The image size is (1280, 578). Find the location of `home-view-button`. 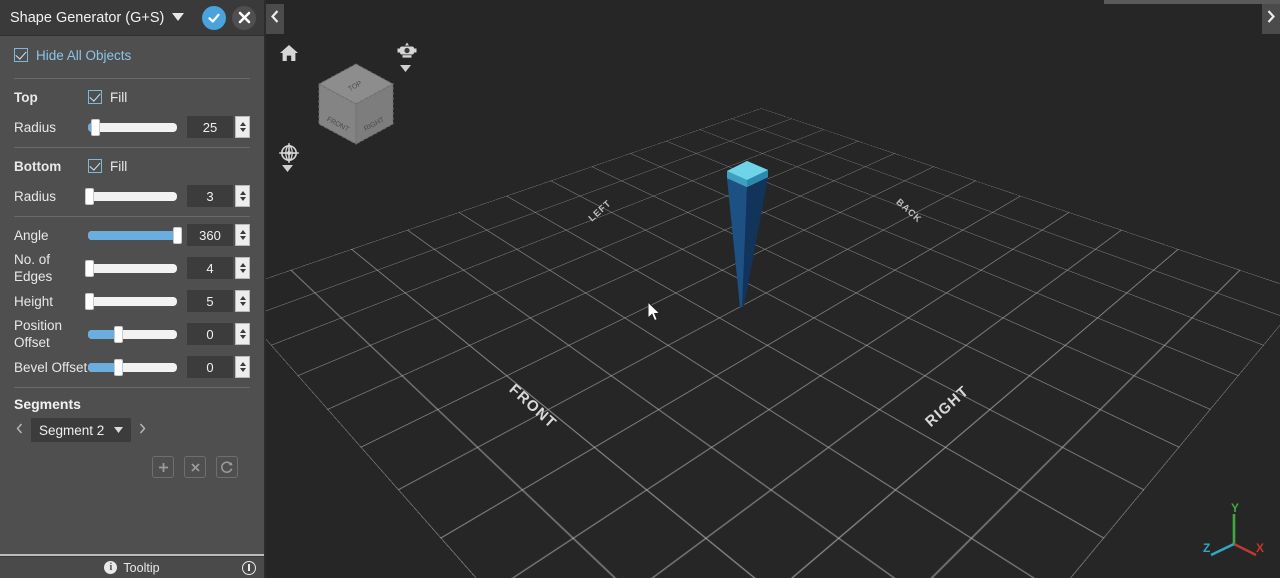

home-view-button is located at coordinates (289, 53).